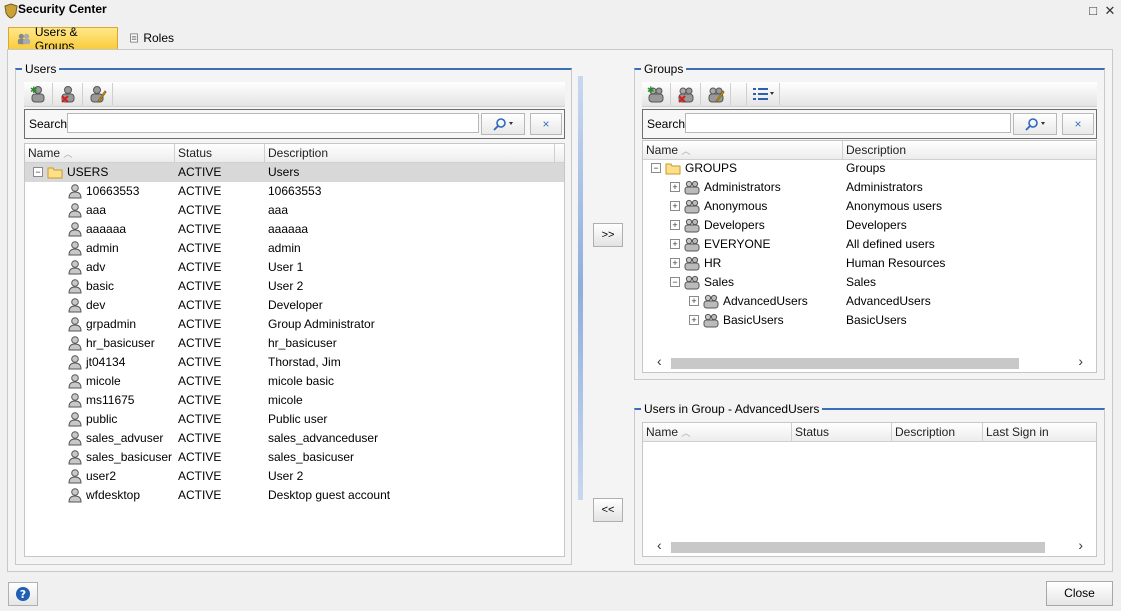  Describe the element at coordinates (294, 248) in the screenshot. I see `table-row: admin ACTIVE admin` at that location.